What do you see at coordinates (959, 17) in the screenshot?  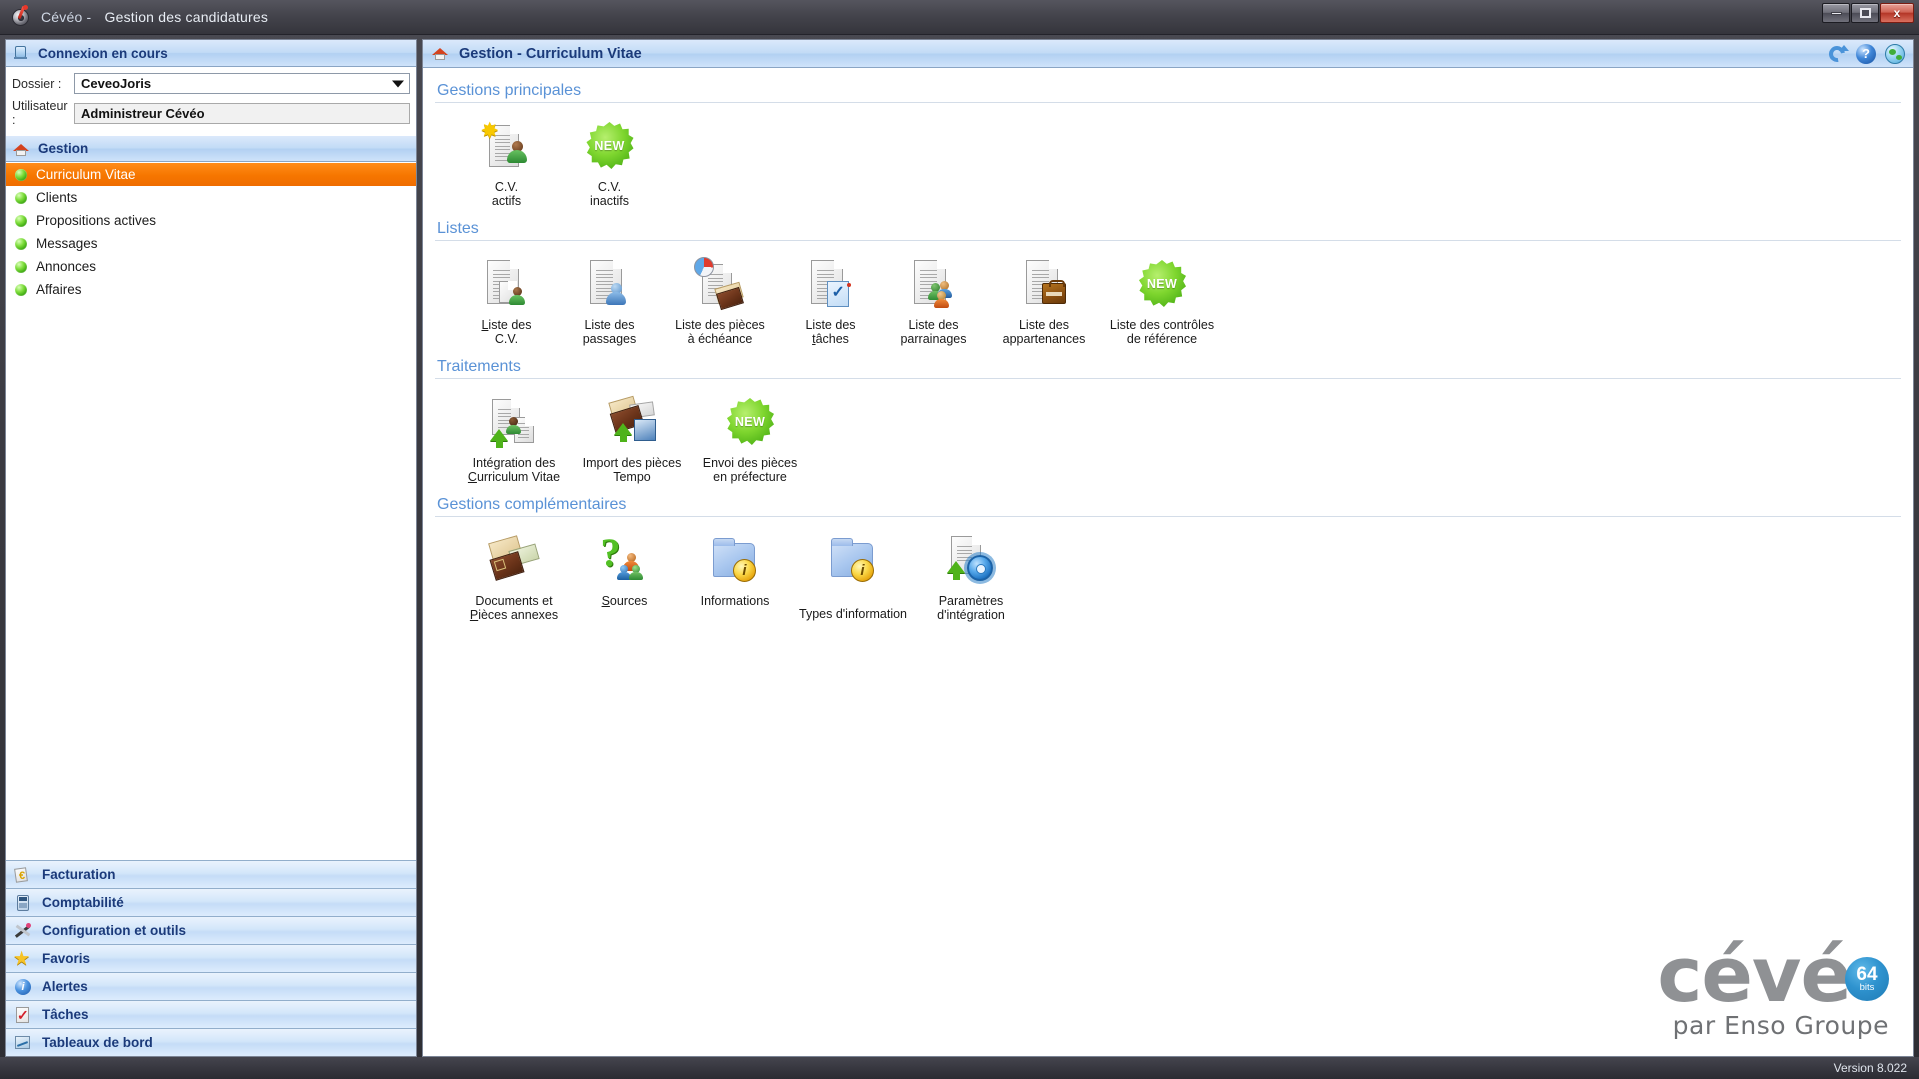 I see `title-bar: Cévéo - Gestion des candidatures x` at bounding box center [959, 17].